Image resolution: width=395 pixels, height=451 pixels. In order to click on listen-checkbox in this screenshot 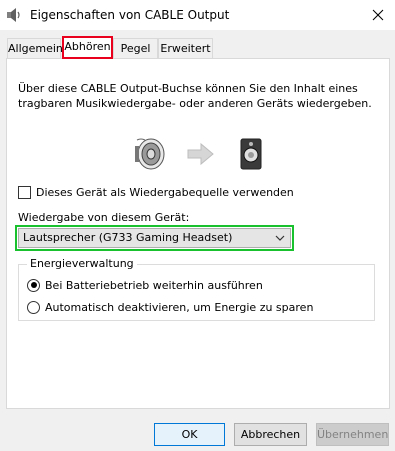, I will do `click(24, 192)`.